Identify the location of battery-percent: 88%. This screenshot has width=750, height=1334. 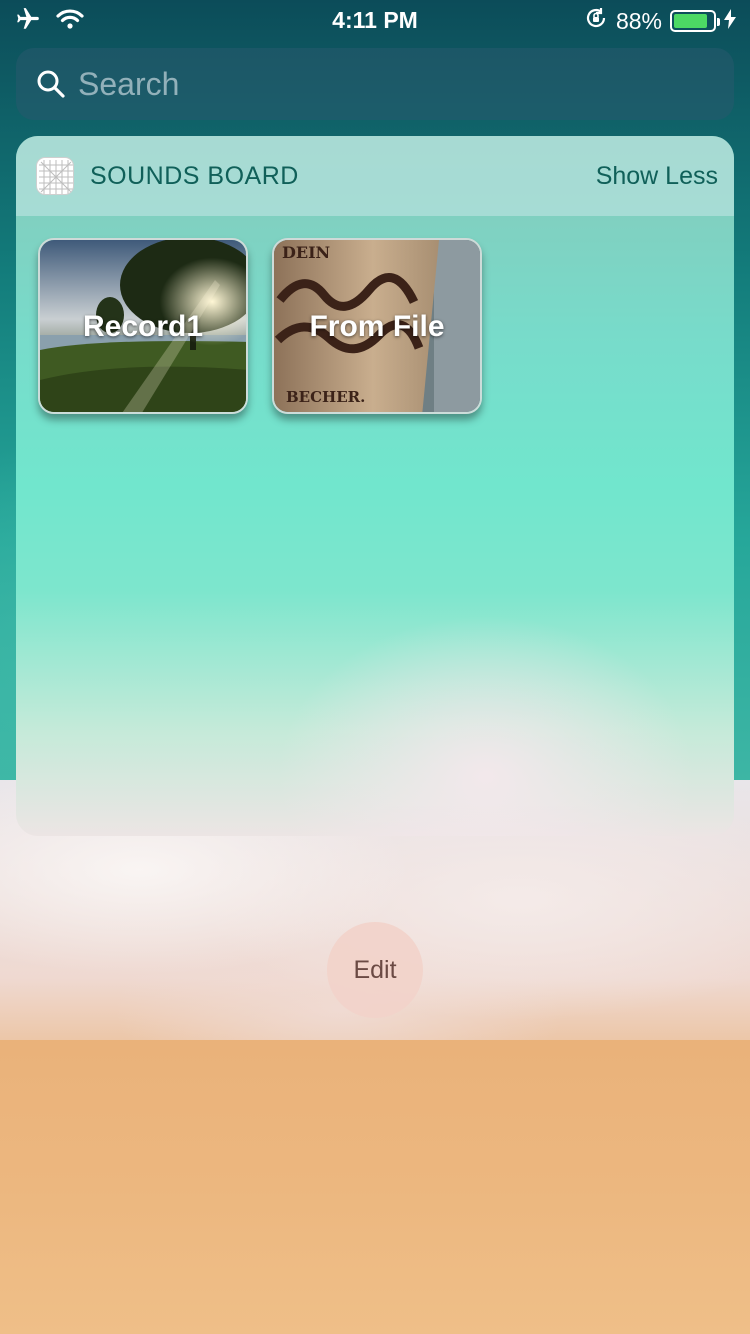
(638, 20).